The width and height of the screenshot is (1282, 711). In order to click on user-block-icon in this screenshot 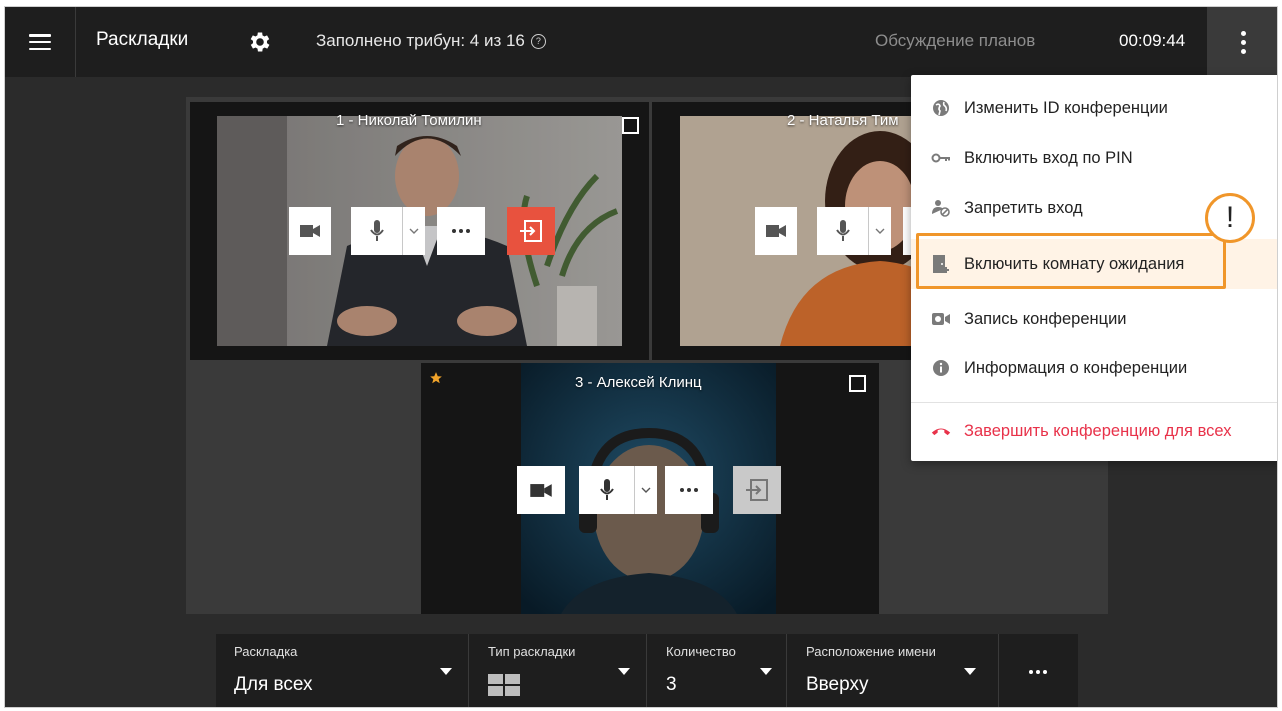, I will do `click(941, 208)`.